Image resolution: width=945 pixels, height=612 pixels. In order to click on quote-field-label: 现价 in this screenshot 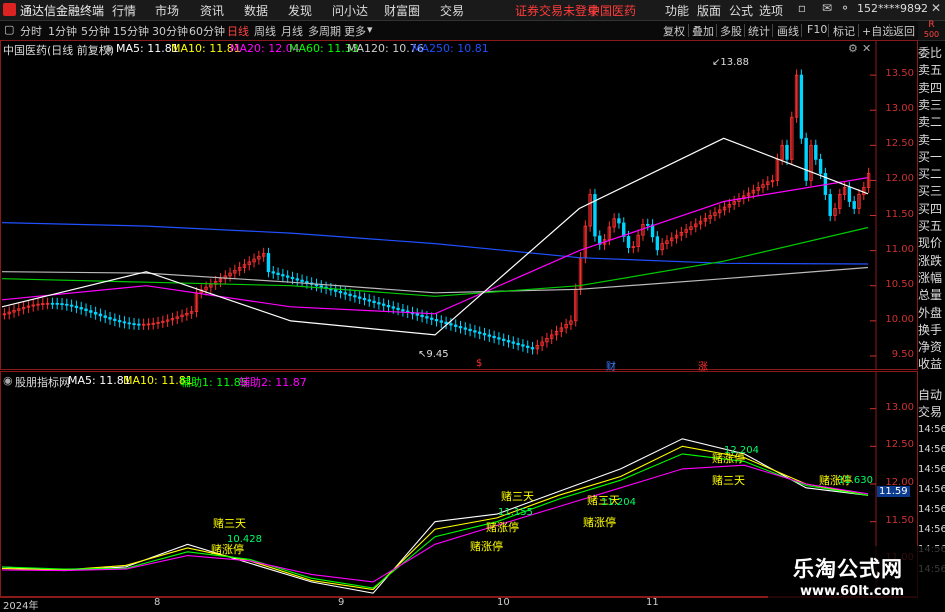, I will do `click(931, 242)`.